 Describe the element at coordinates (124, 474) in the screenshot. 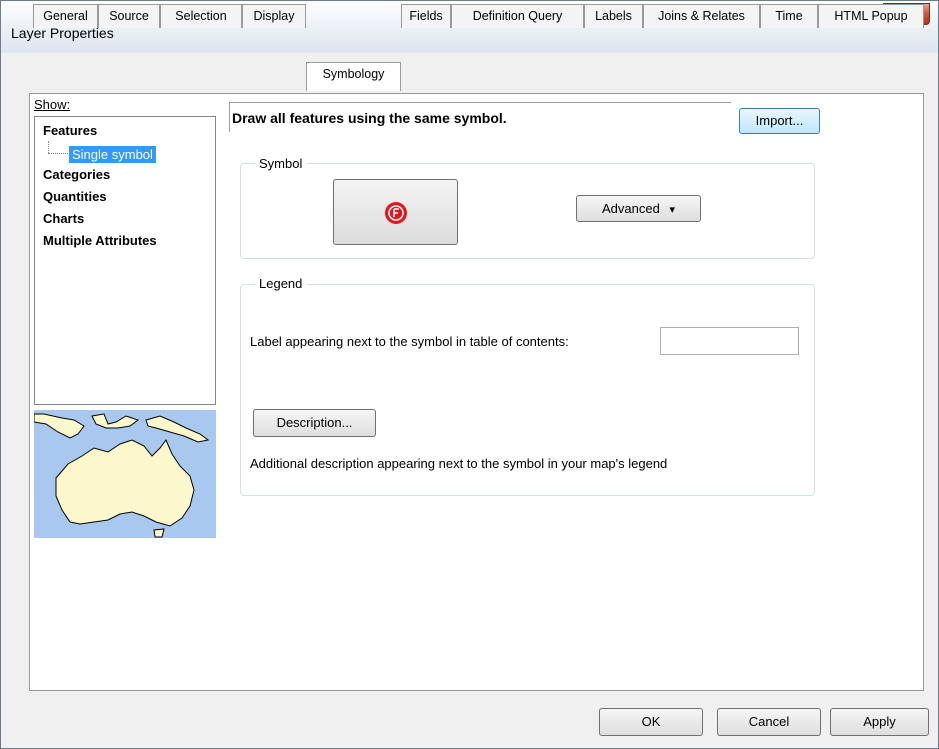

I see `australia-map-thumbnail` at that location.